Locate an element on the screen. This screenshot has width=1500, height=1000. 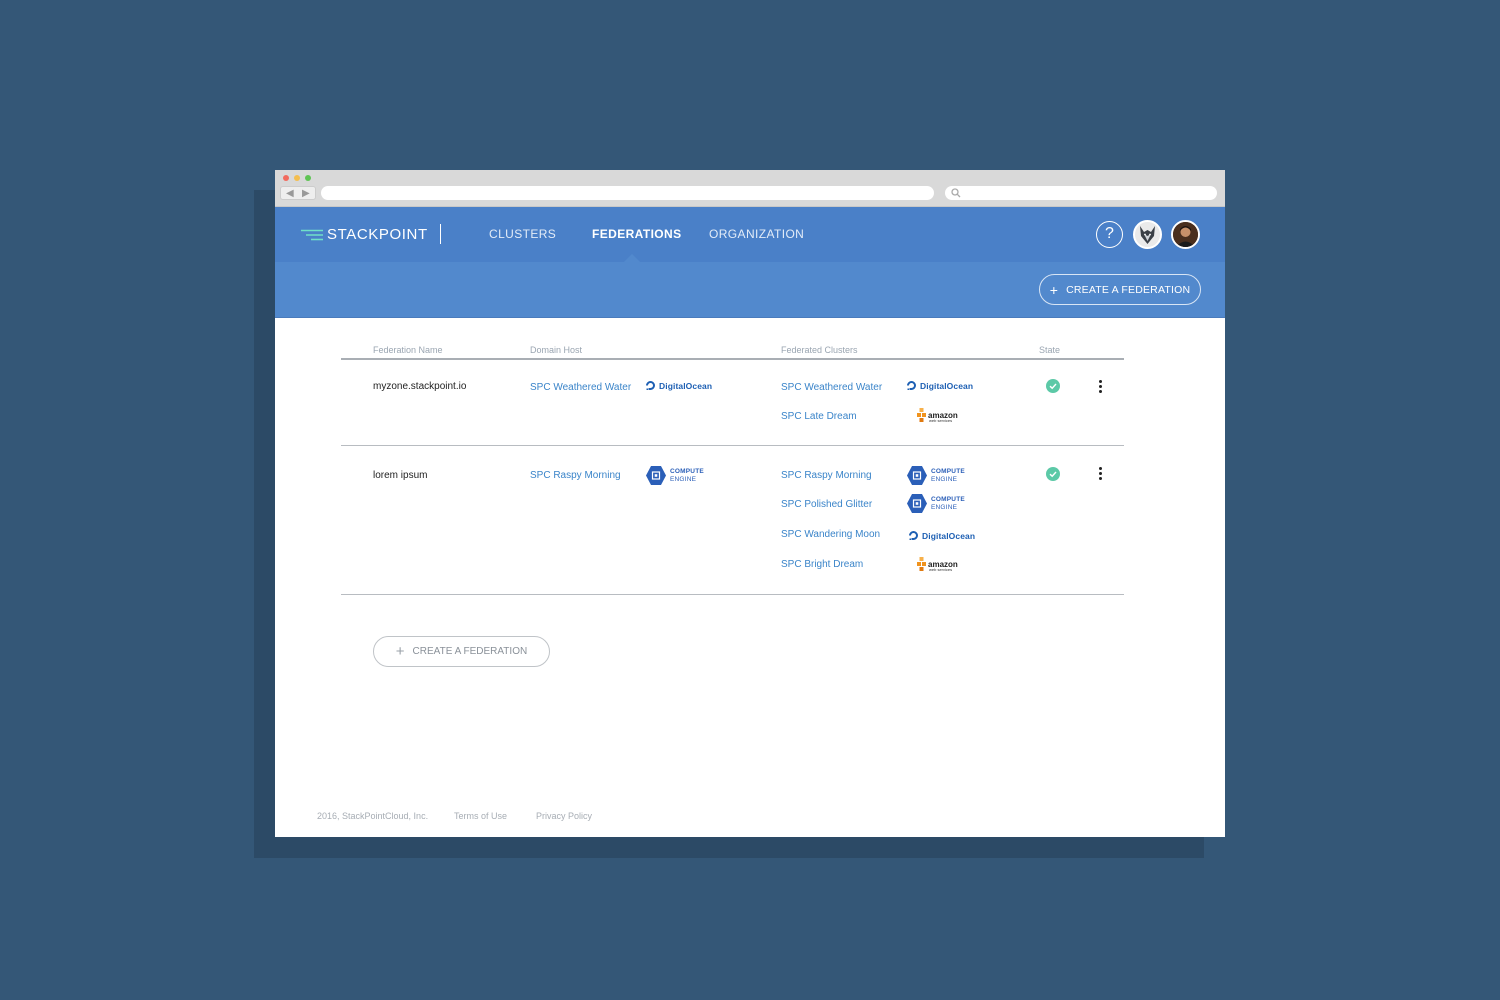
column-header-state: State is located at coordinates (1050, 350).